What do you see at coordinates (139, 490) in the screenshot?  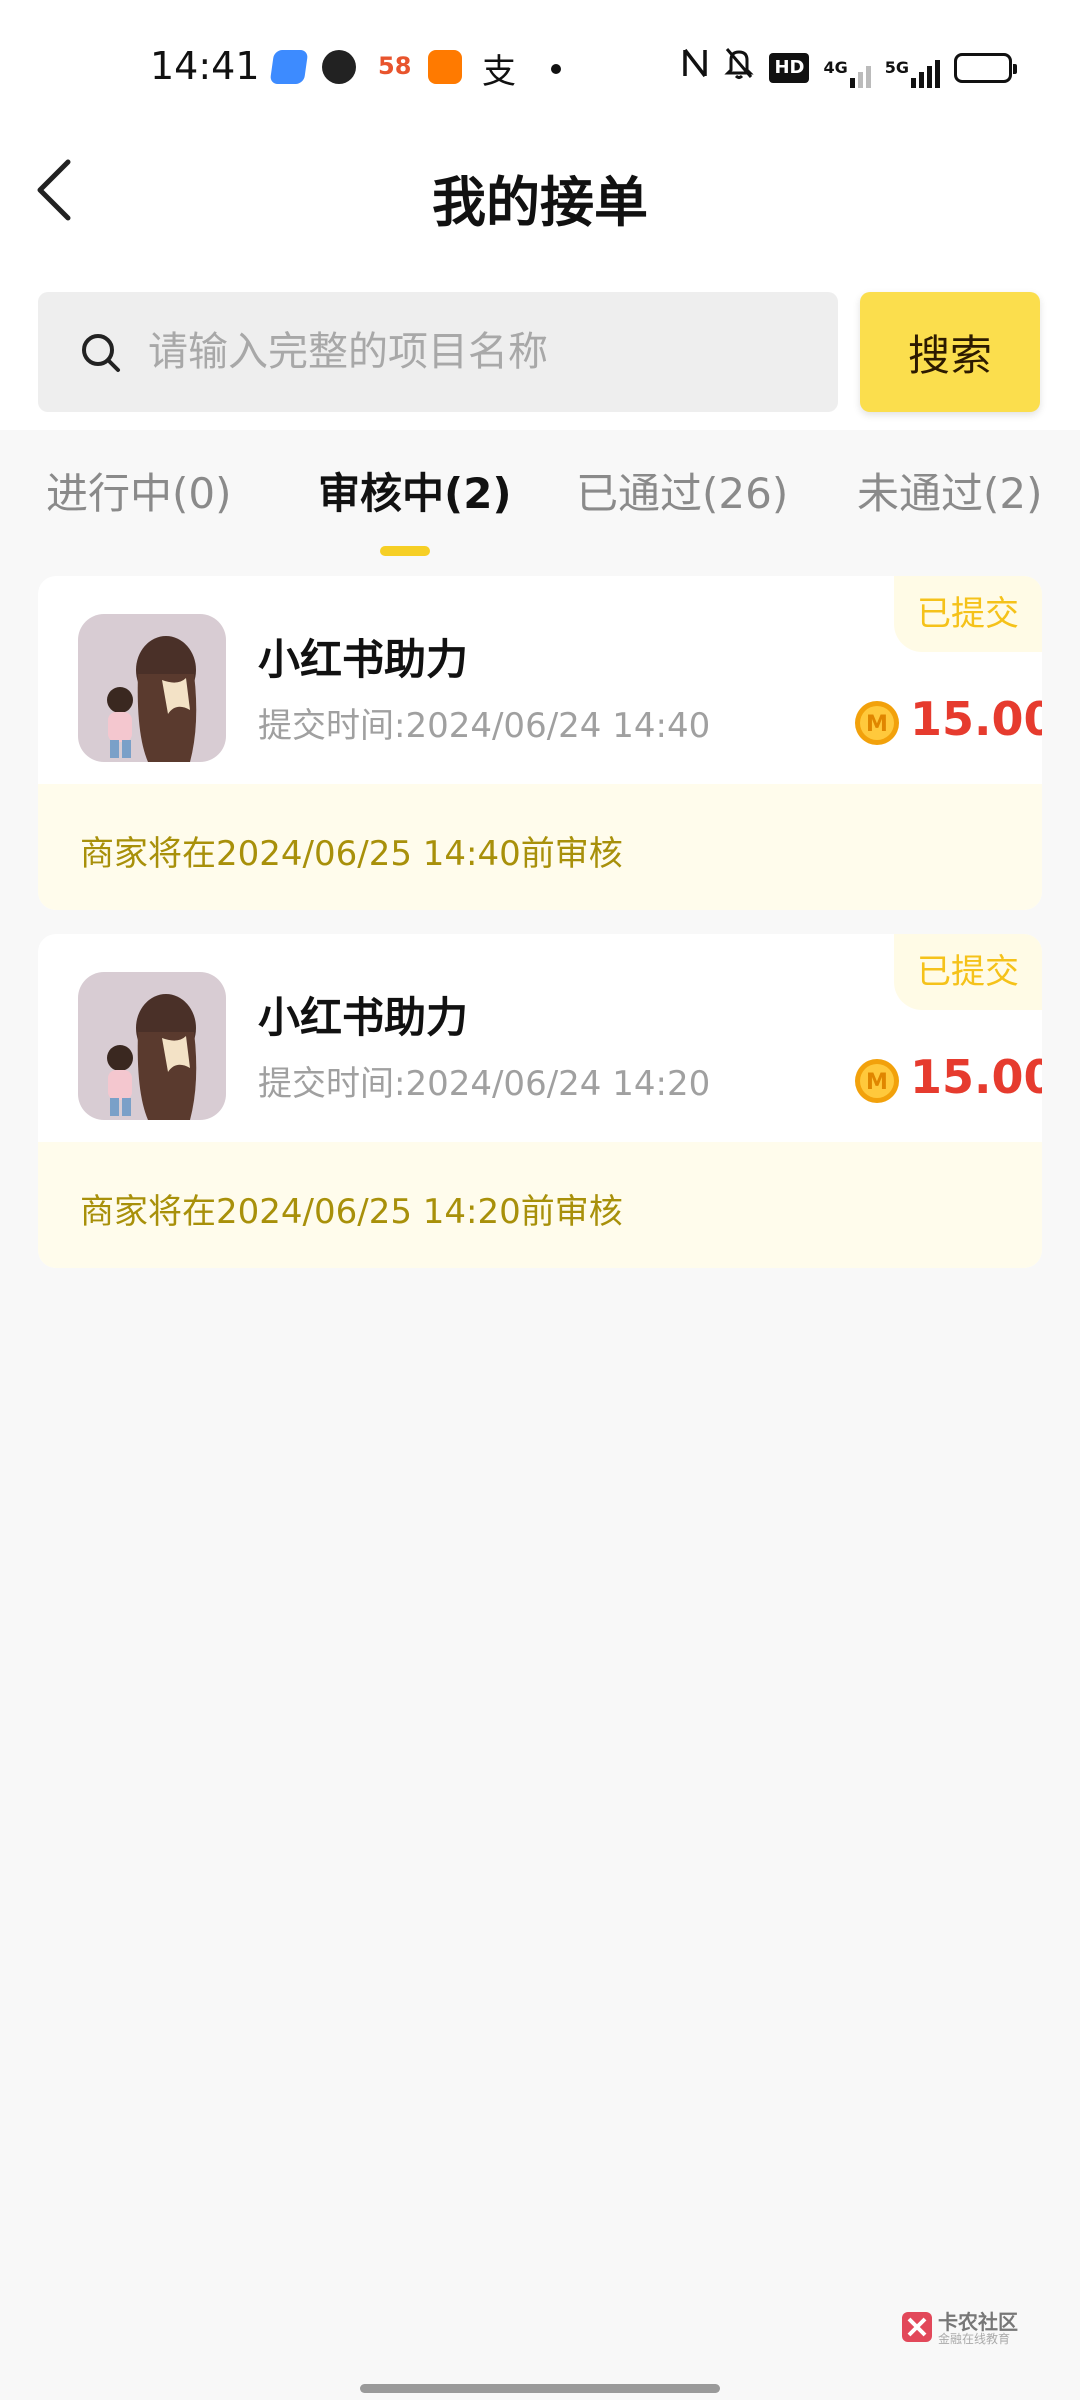 I see `tab-in-progress: 进行中(0)` at bounding box center [139, 490].